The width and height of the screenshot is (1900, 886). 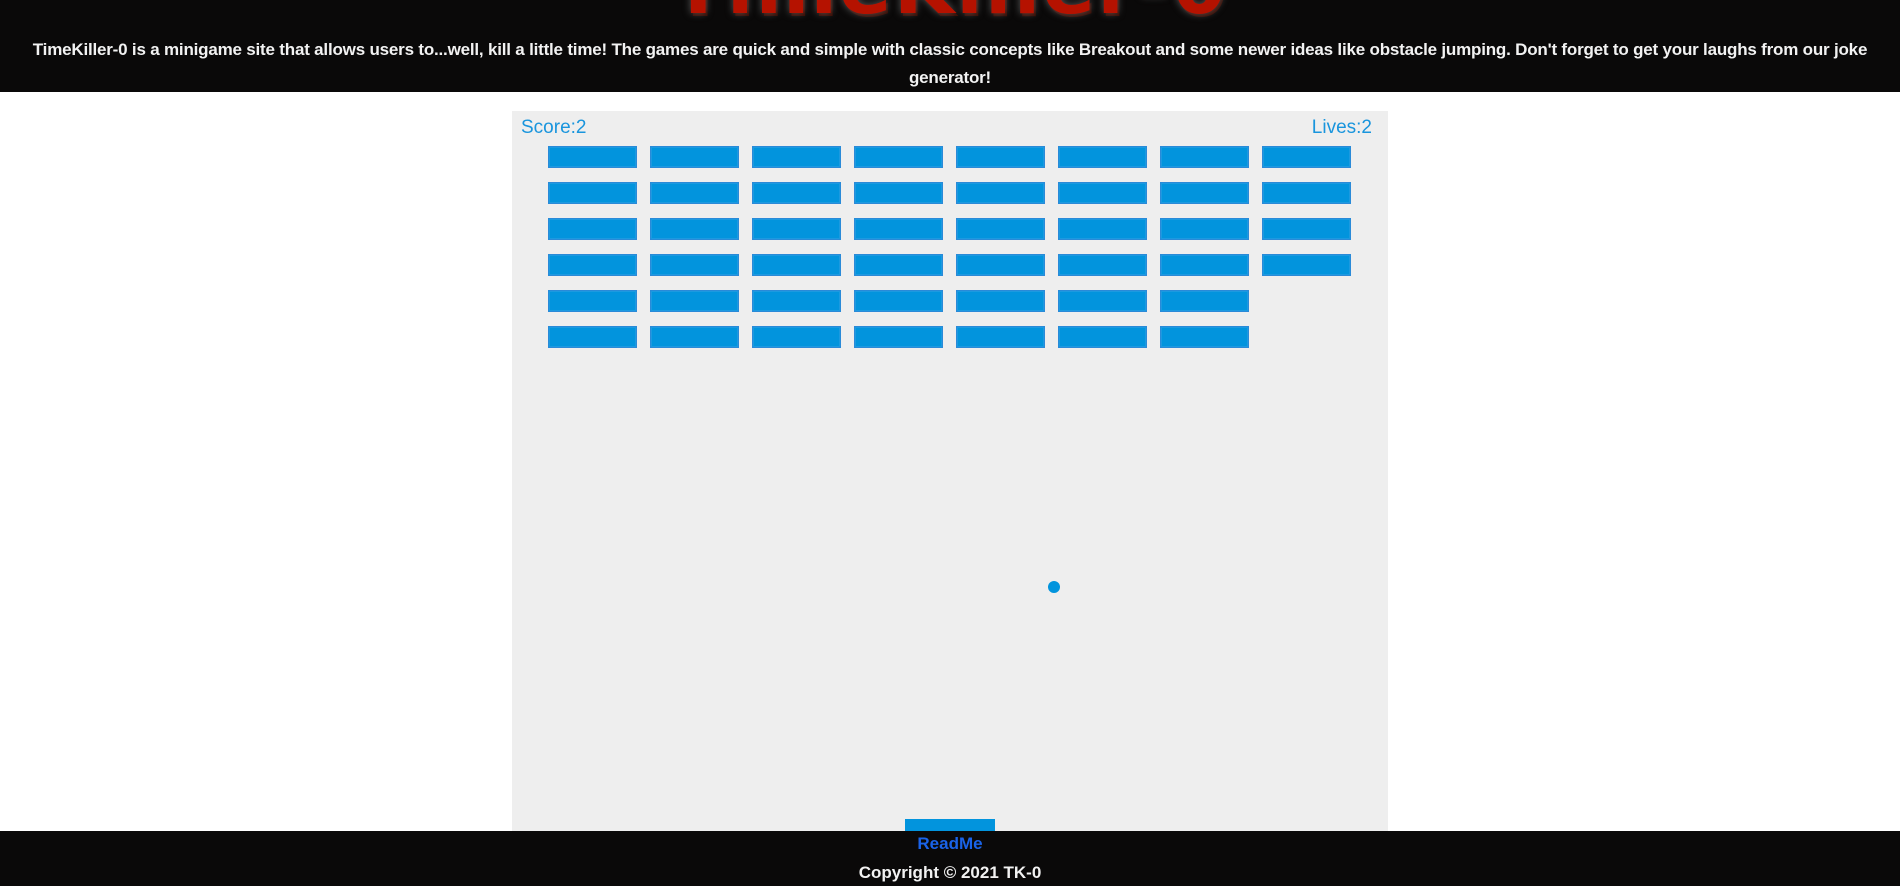 I want to click on score-display: Score:2, so click(x=554, y=127).